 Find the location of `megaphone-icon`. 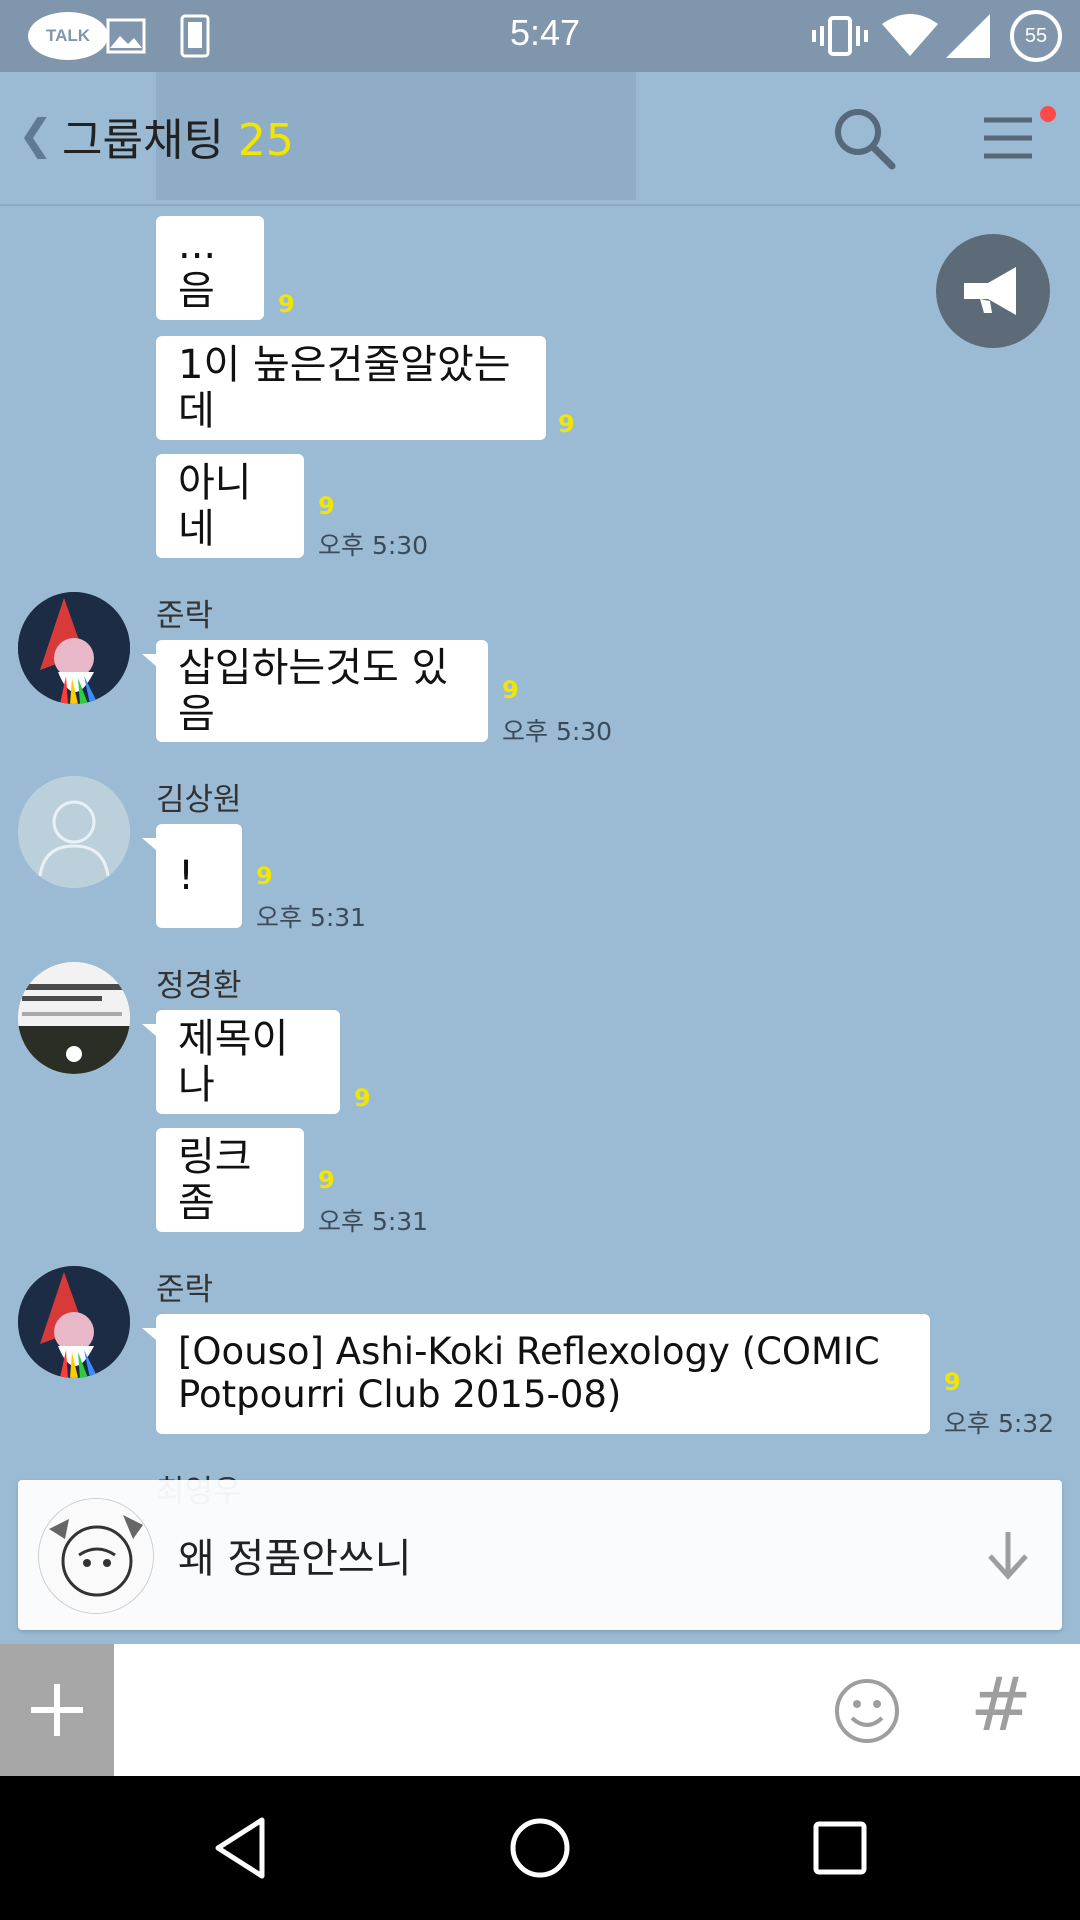

megaphone-icon is located at coordinates (993, 291).